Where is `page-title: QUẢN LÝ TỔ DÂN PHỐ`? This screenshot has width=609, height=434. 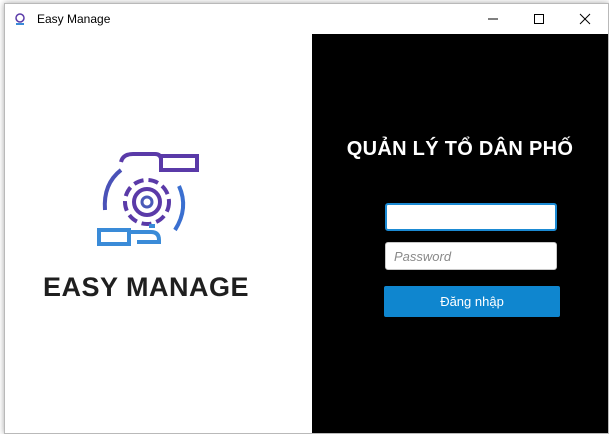 page-title: QUẢN LÝ TỔ DÂN PHỐ is located at coordinates (460, 149).